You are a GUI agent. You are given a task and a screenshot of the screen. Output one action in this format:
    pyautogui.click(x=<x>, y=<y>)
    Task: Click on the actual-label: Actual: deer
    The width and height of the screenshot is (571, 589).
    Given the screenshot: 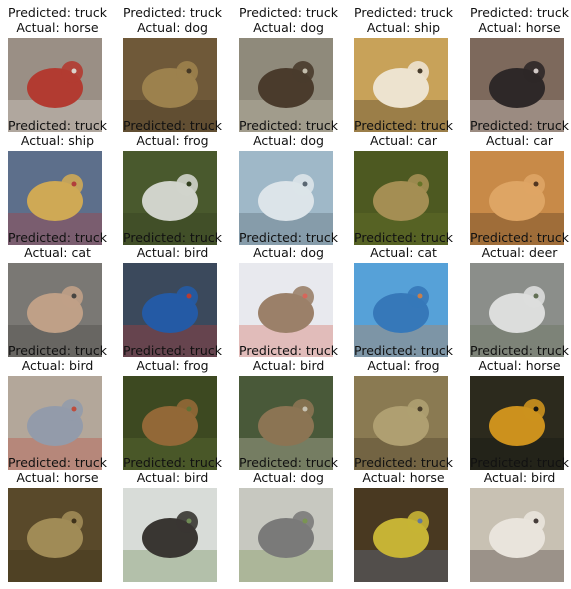 What is the action you would take?
    pyautogui.click(x=519, y=252)
    